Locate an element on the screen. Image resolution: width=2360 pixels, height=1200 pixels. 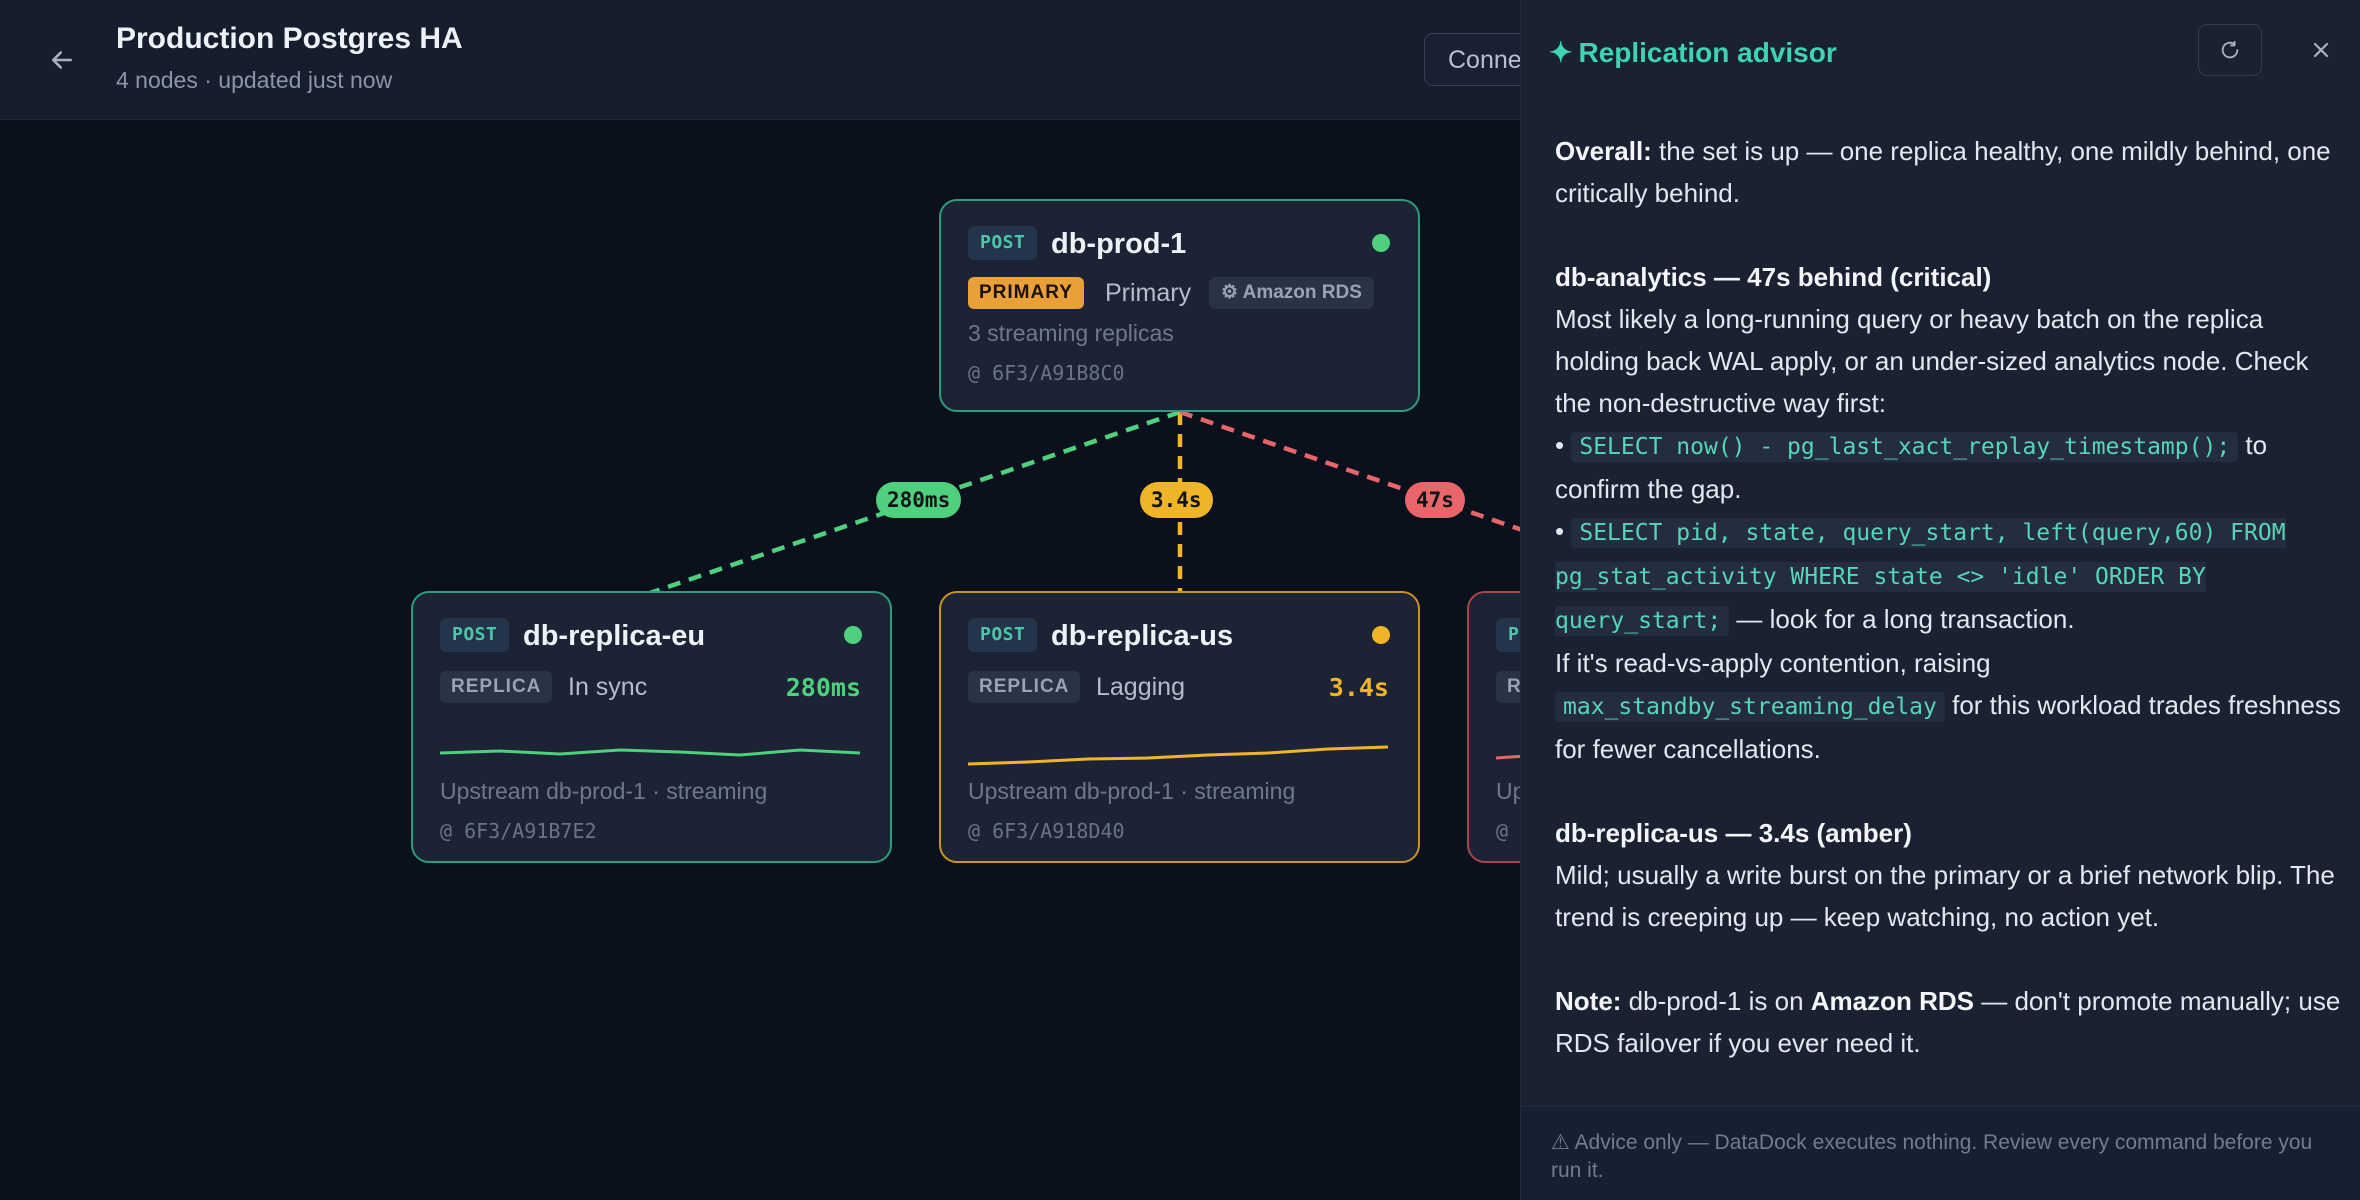
close-icon is located at coordinates (2321, 50).